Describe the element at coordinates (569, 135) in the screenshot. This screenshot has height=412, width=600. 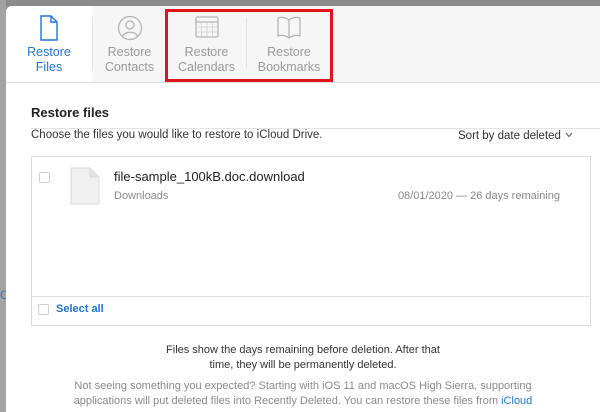
I see `chevron-down-icon` at that location.